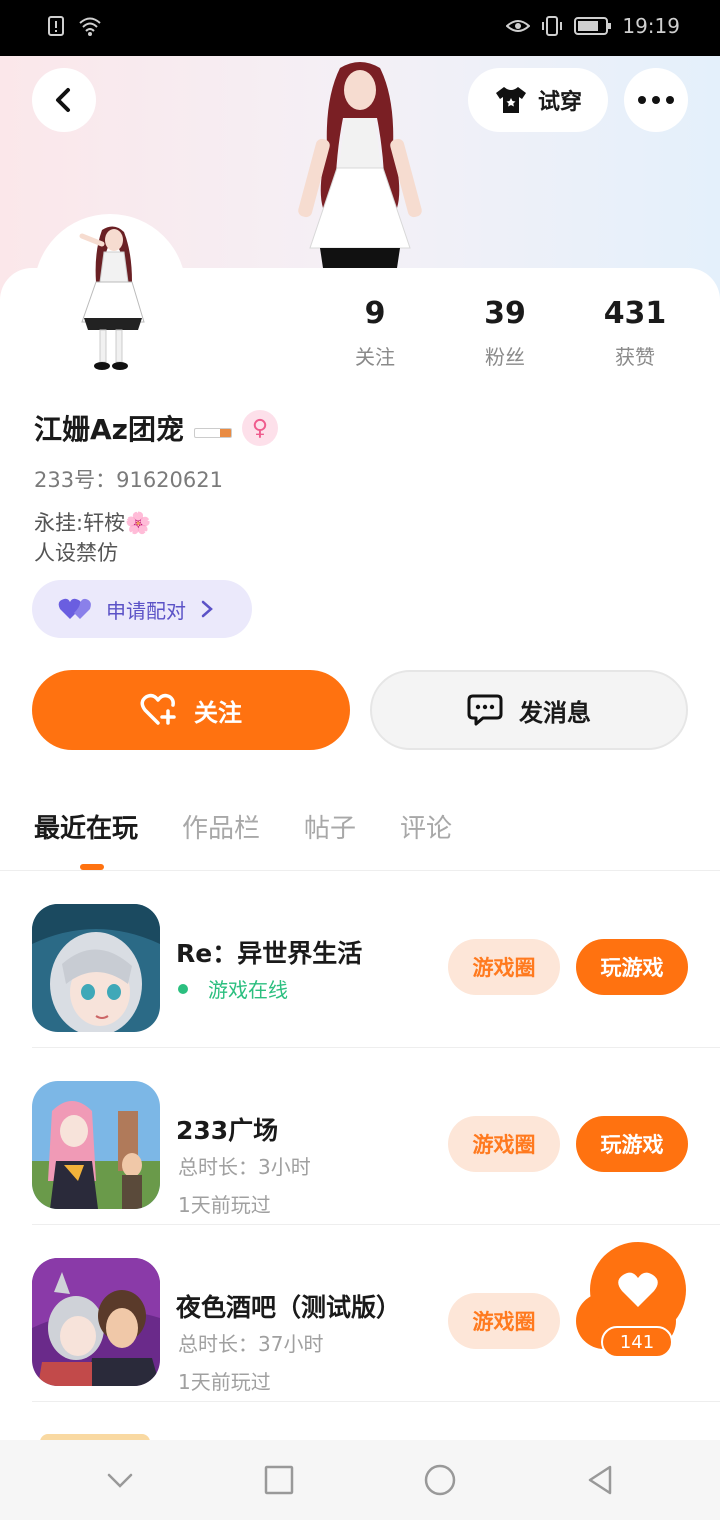  What do you see at coordinates (600, 1480) in the screenshot?
I see `back-triangle-icon` at bounding box center [600, 1480].